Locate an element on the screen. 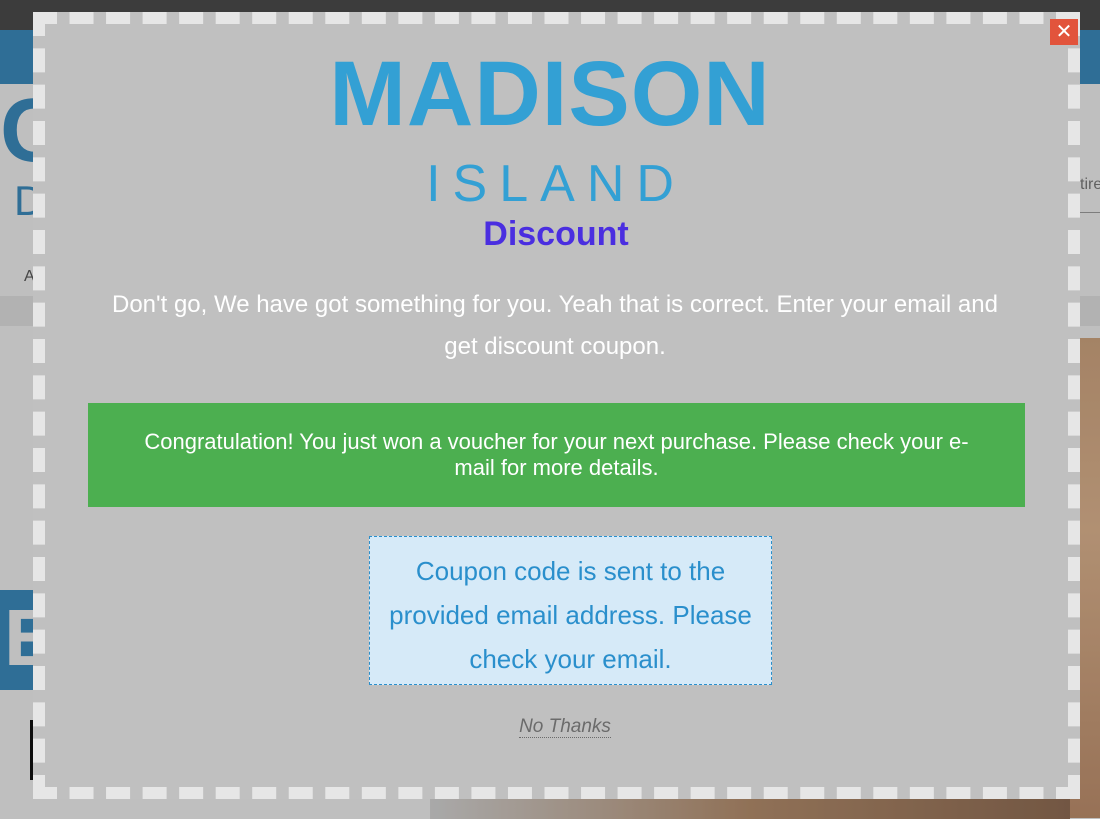 This screenshot has height=819, width=1100. close-icon: ✕ is located at coordinates (1064, 32).